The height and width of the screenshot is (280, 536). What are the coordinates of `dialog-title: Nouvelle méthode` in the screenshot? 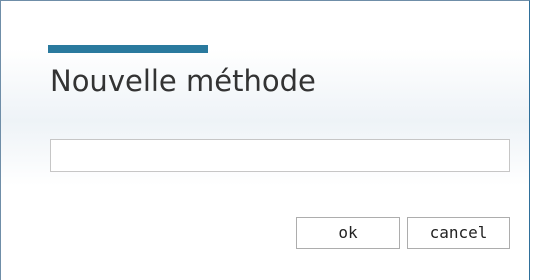 It's located at (183, 81).